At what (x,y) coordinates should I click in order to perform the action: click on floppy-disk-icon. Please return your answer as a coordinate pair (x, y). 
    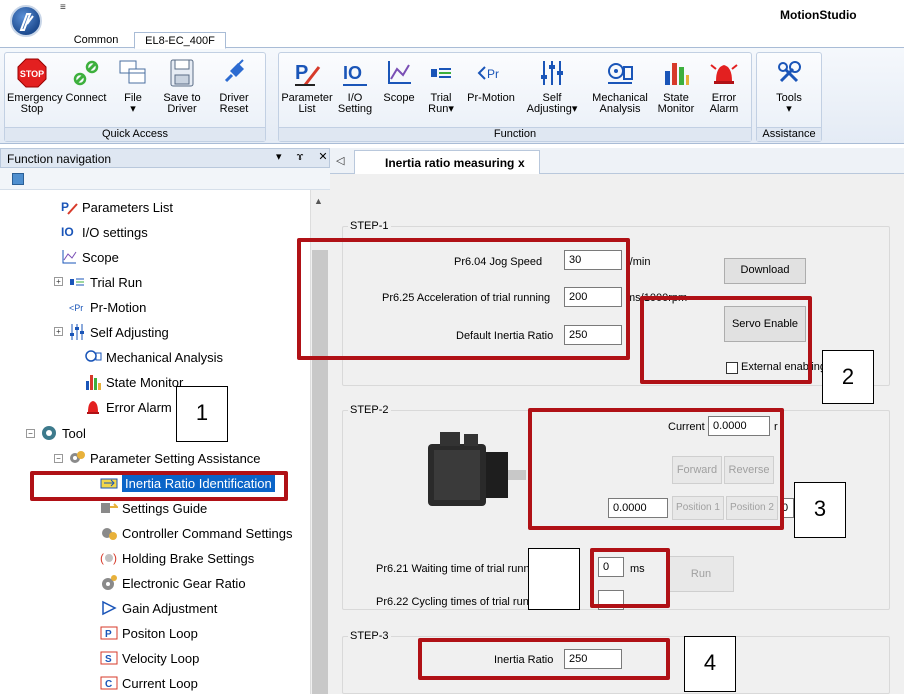
    Looking at the image, I should click on (182, 73).